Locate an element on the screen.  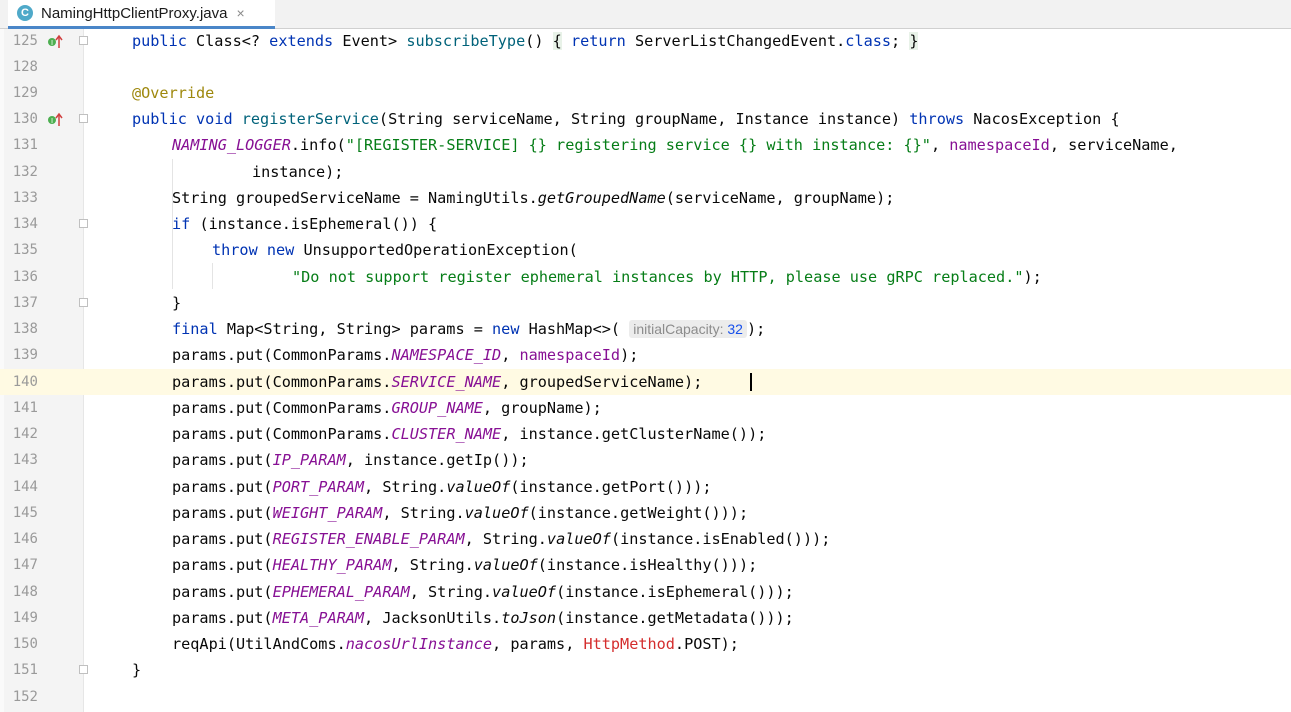
line-number: 148 is located at coordinates (25, 592).